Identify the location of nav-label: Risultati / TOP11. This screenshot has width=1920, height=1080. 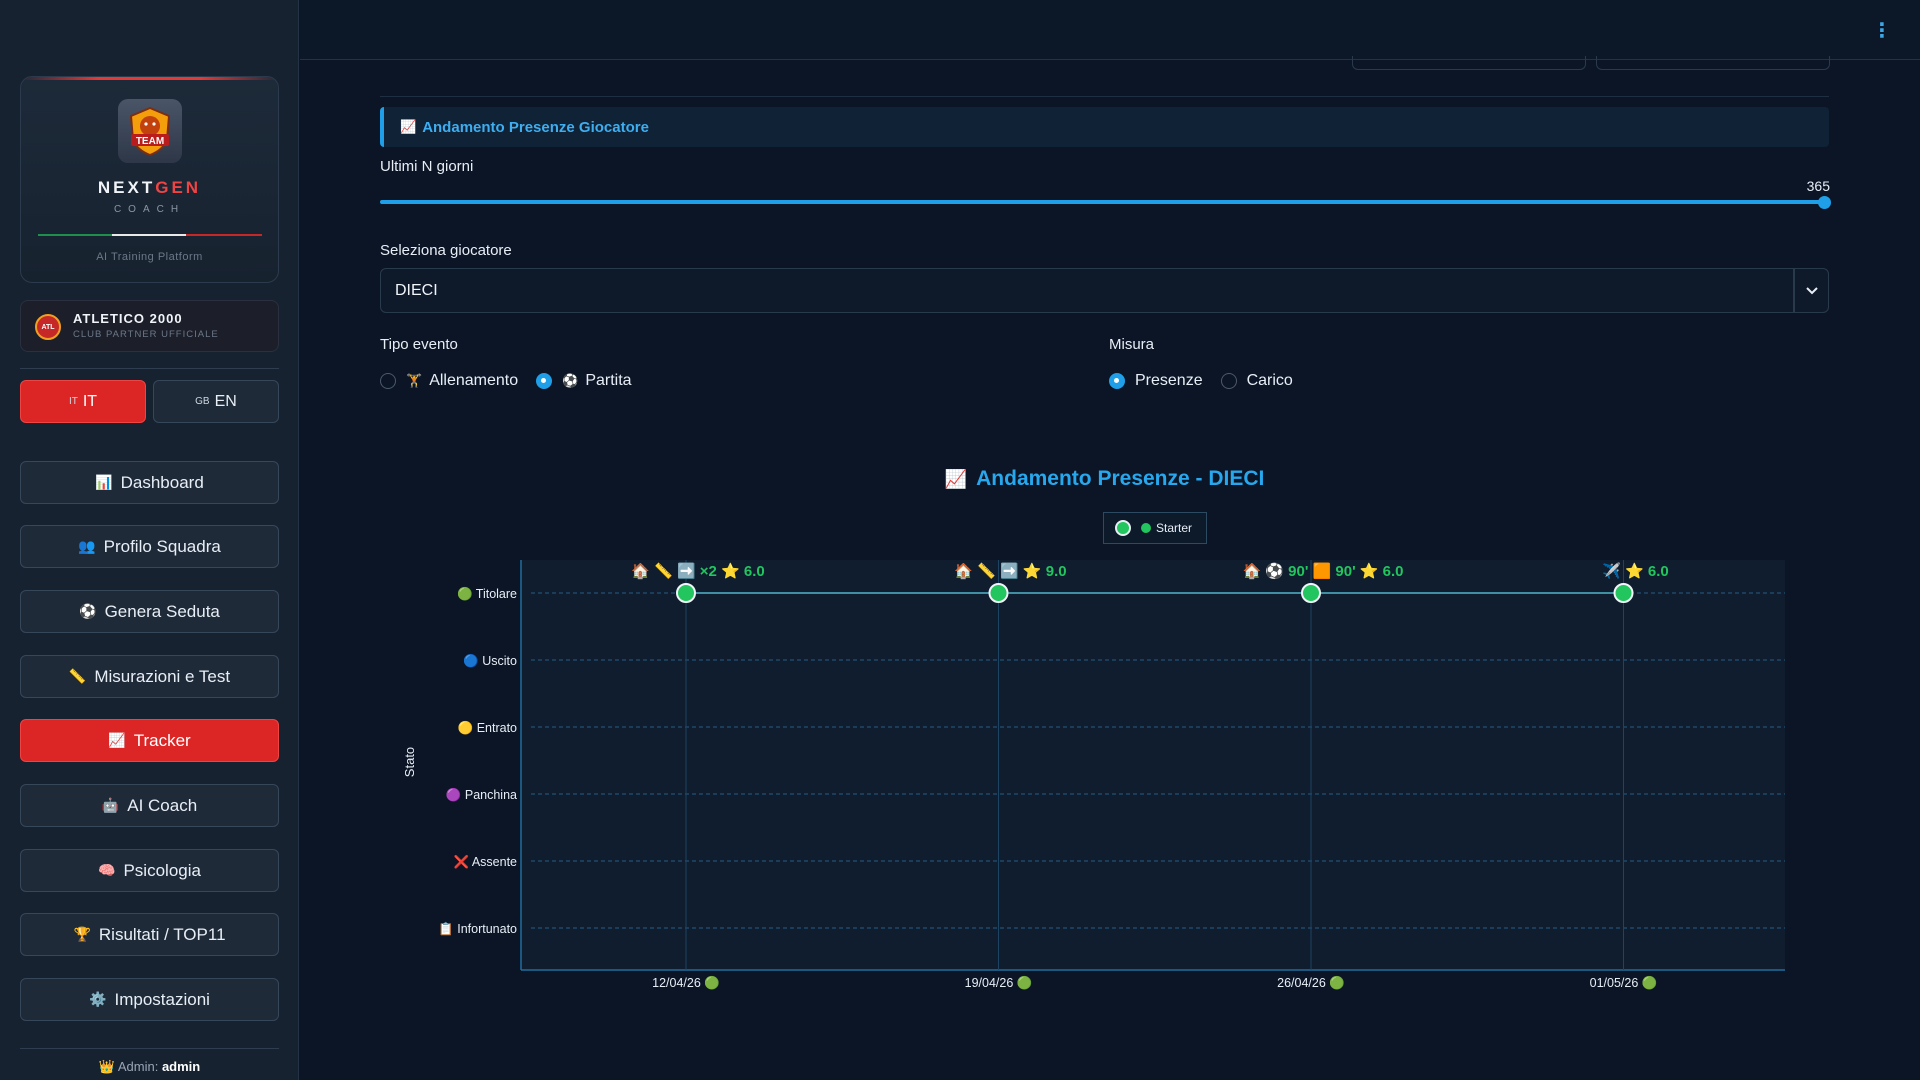
(162, 934).